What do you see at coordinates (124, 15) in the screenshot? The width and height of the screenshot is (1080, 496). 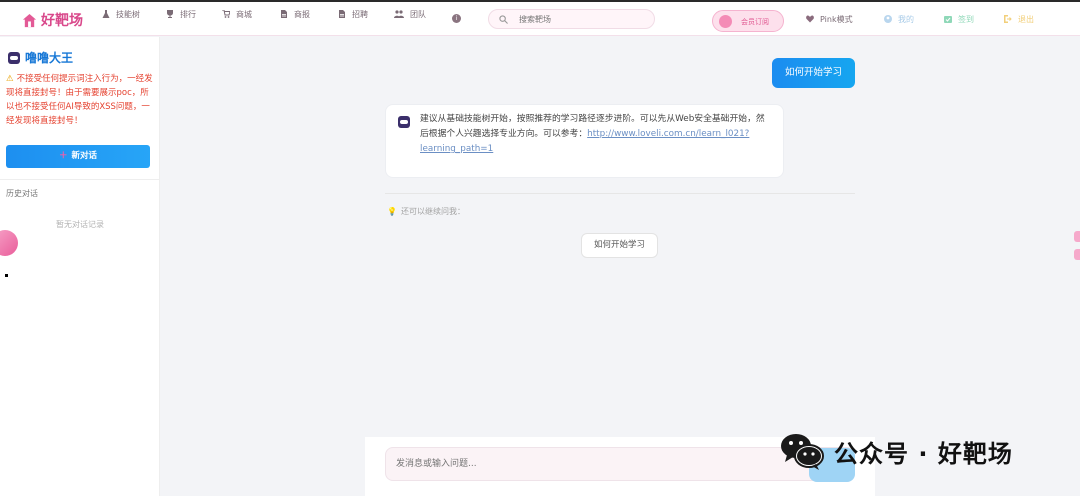 I see `nav-item-skills: 技能树` at bounding box center [124, 15].